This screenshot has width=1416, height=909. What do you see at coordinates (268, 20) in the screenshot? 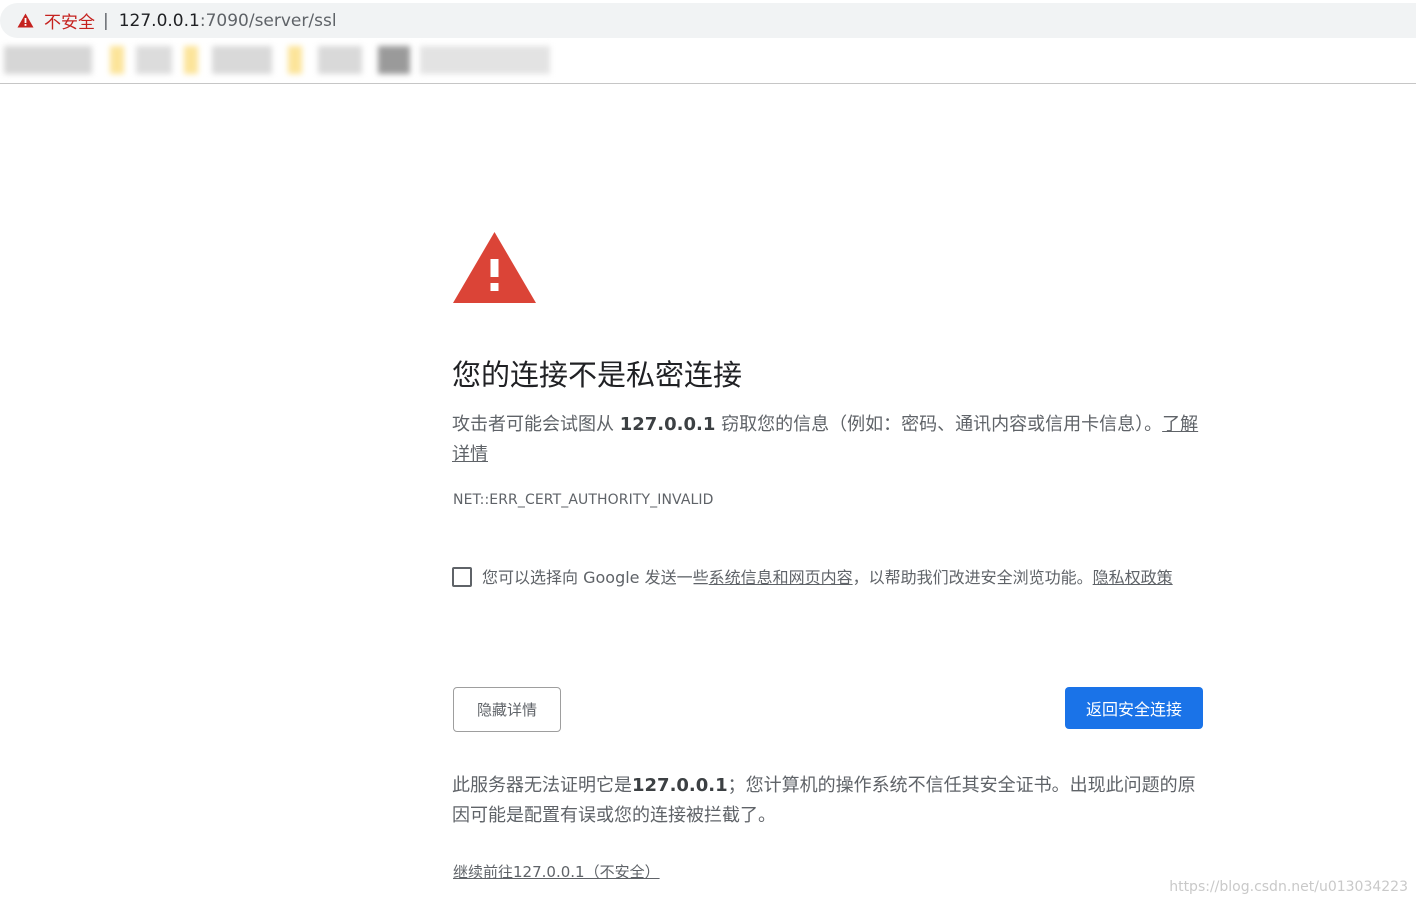
I see `url-path: :7090/server/ssl` at bounding box center [268, 20].